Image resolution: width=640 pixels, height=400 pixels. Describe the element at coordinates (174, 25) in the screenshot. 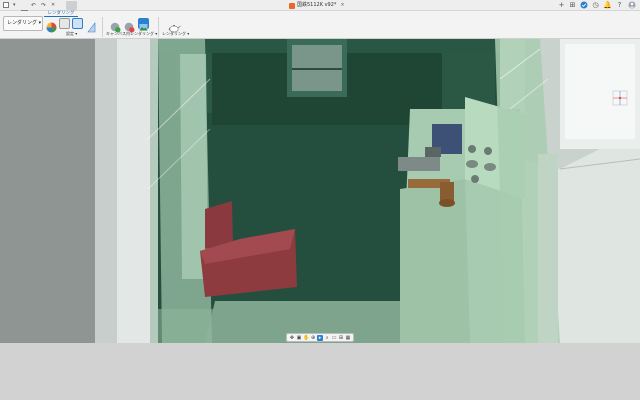

I see `render-teapot-icon` at that location.